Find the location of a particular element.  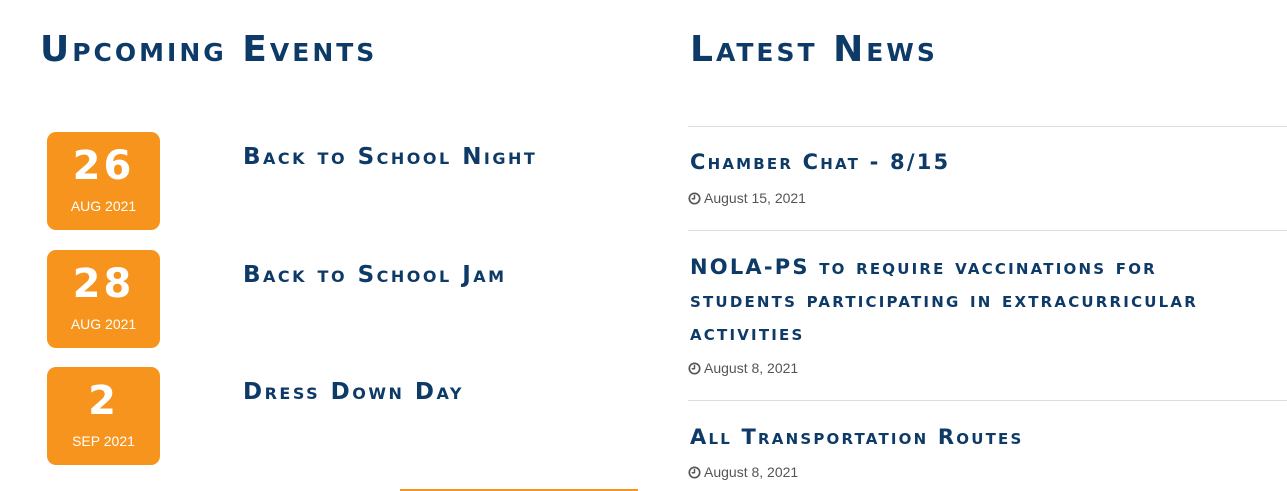

event-date-badge: 28 AUG 2021 is located at coordinates (103, 299).